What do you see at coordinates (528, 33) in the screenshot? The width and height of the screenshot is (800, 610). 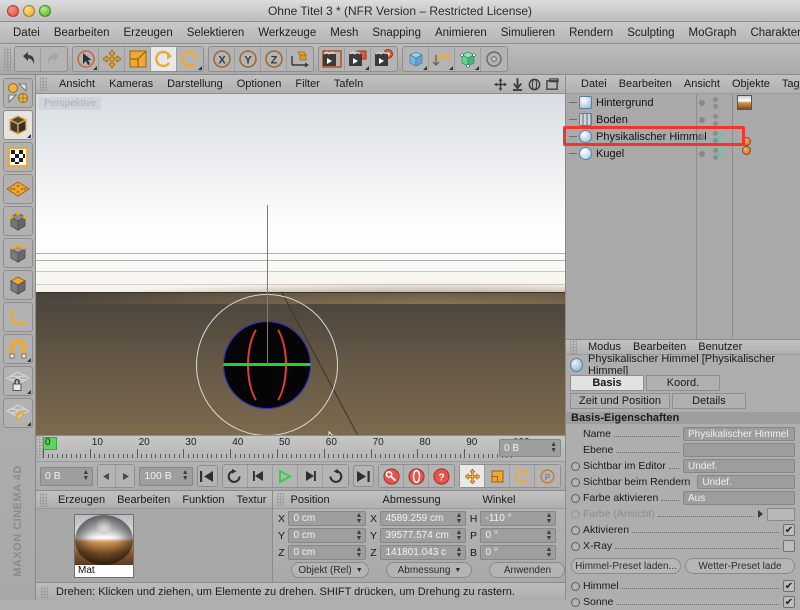 I see `menu-simulieren: Simulieren` at bounding box center [528, 33].